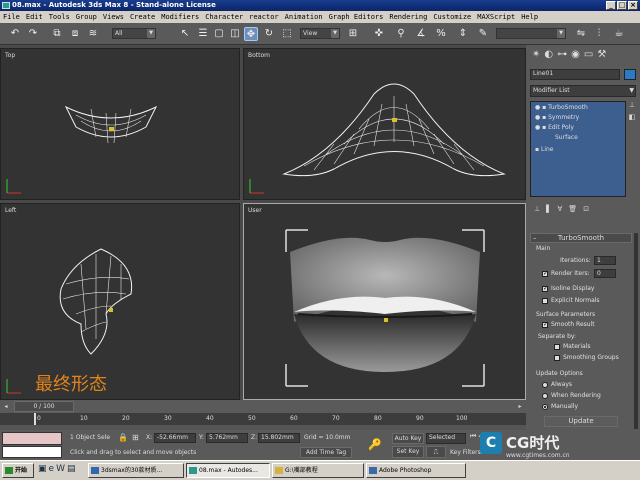  Describe the element at coordinates (356, 17) in the screenshot. I see `menu-graph-editors: Graph Editors` at that location.